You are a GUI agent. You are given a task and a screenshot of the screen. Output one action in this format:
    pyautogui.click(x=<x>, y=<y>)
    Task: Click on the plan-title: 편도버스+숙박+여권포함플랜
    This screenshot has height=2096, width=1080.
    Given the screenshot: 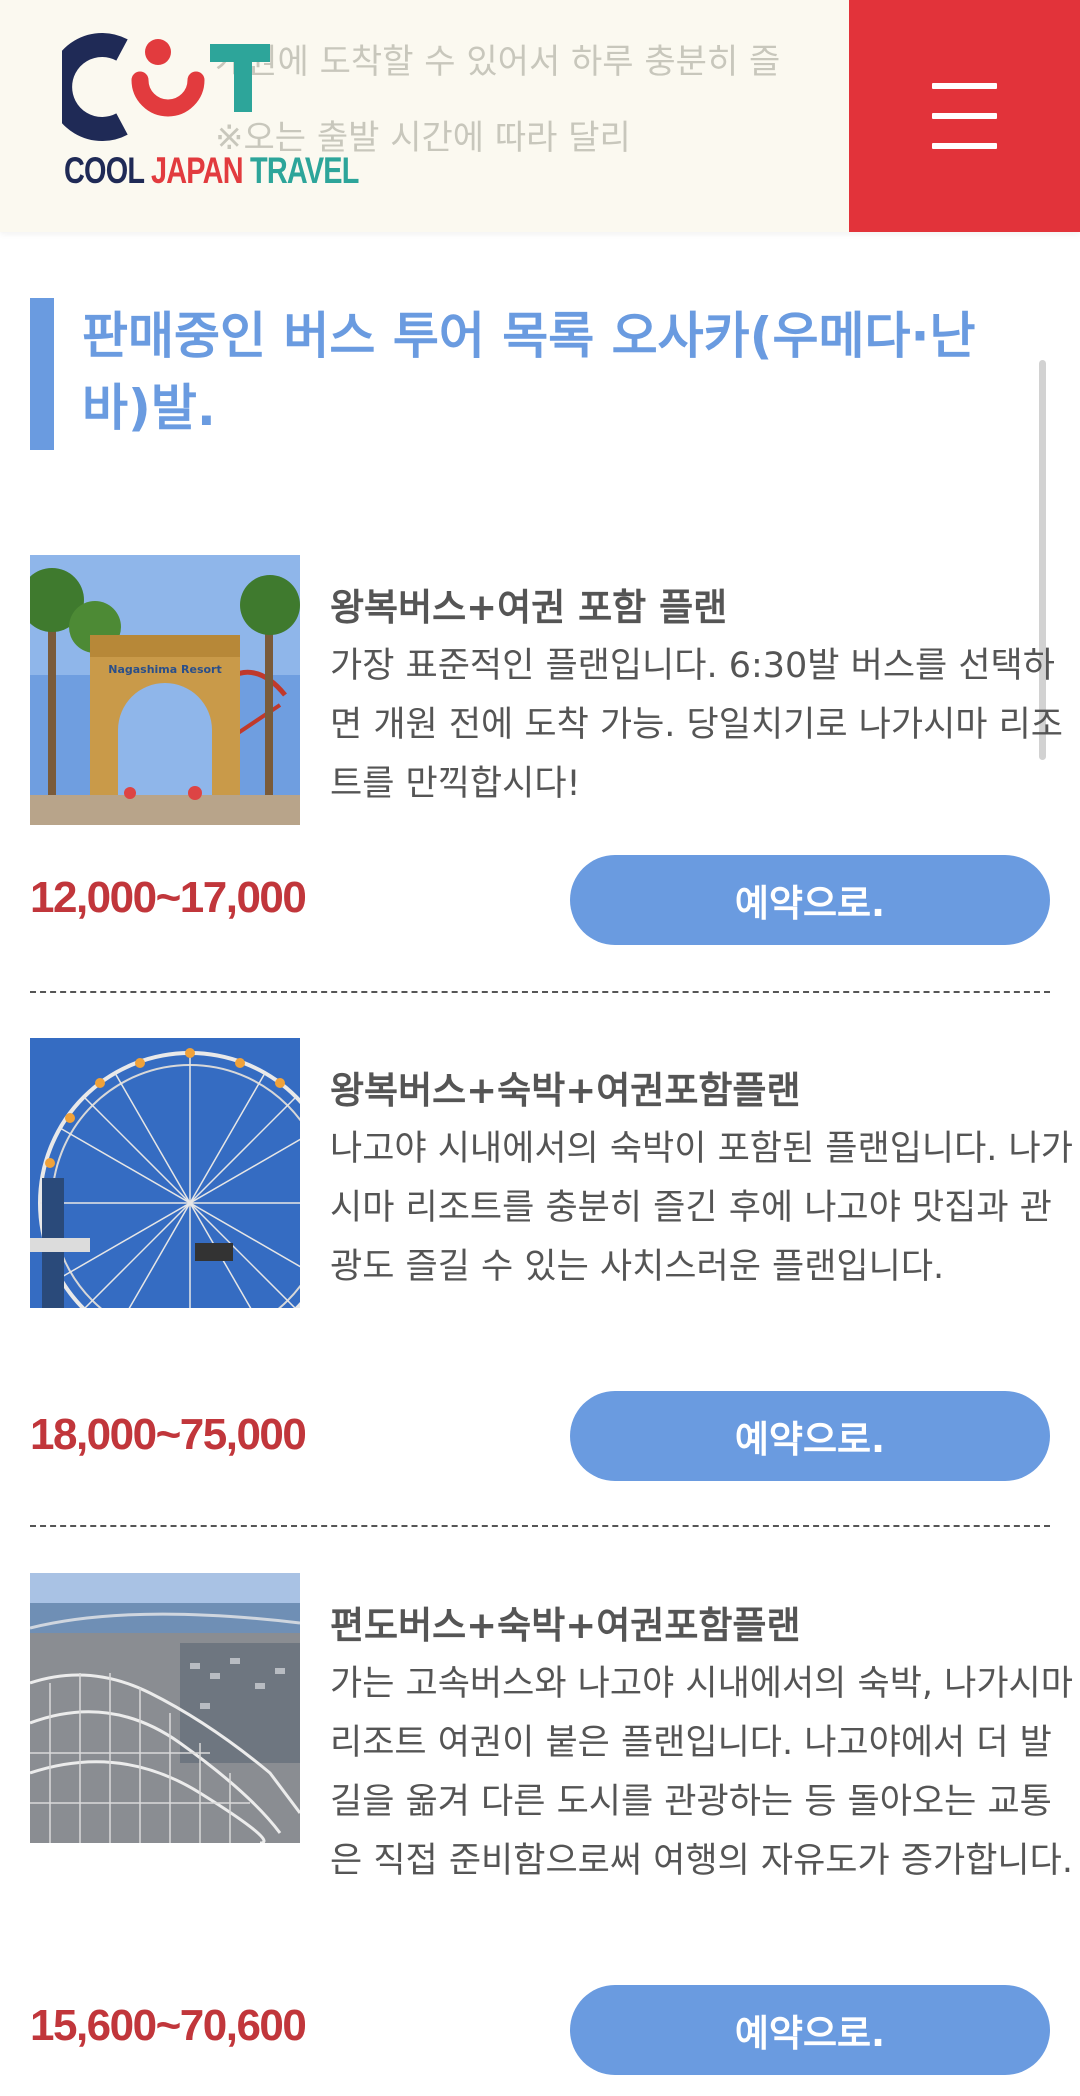 What is the action you would take?
    pyautogui.click(x=565, y=1625)
    